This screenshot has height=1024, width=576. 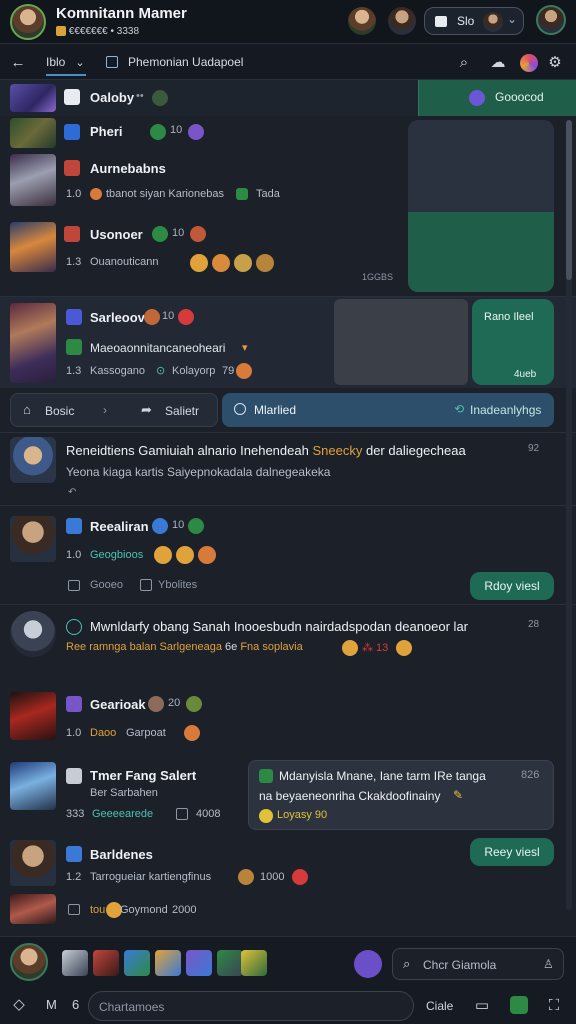 What do you see at coordinates (439, 1006) in the screenshot?
I see `send-label: Ciale` at bounding box center [439, 1006].